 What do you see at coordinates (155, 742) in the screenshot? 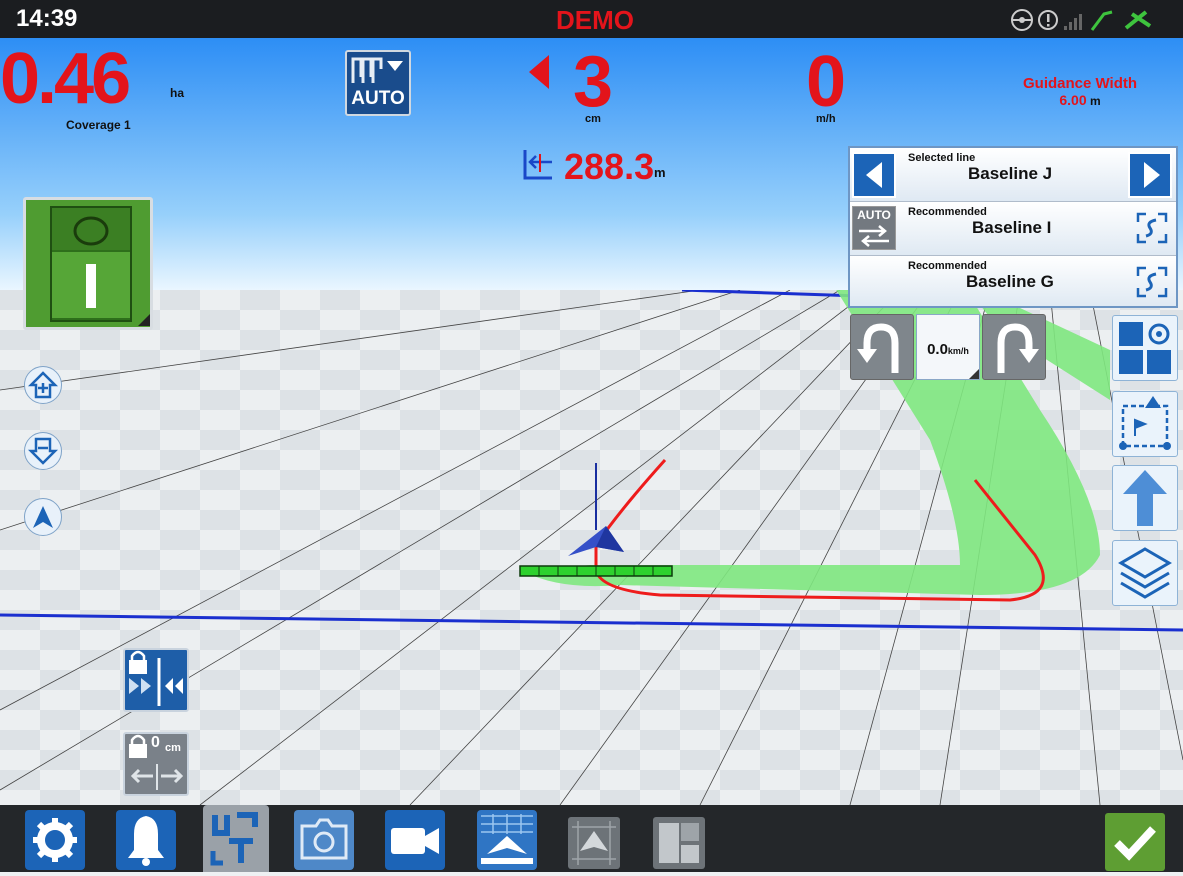
I see `offset-value: 0` at bounding box center [155, 742].